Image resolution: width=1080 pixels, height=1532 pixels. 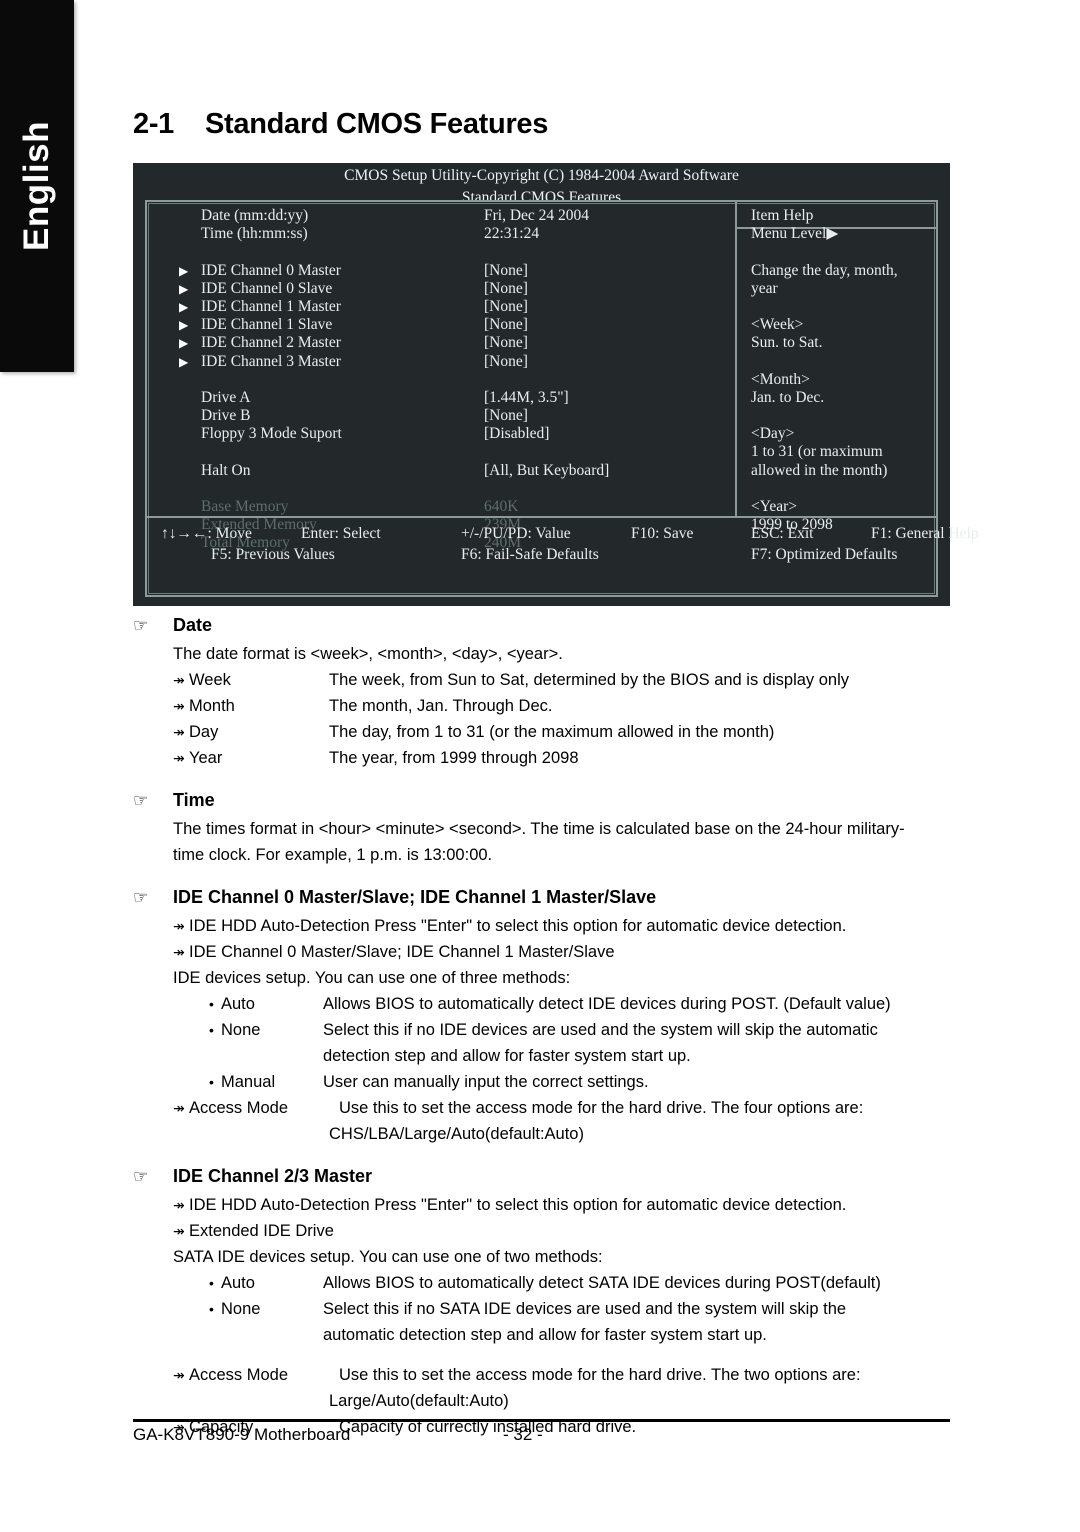 I want to click on bios-row-halt-on: Halt On [All, But Keyboard], so click(x=457, y=471).